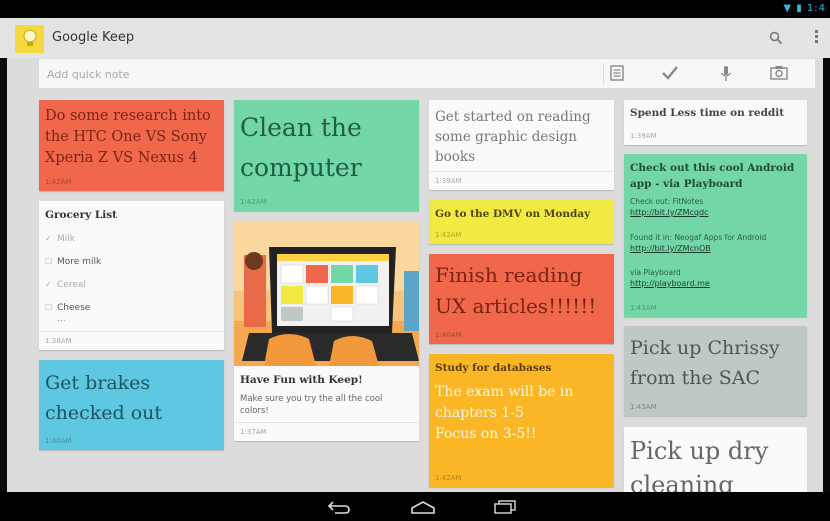  I want to click on list-item-label: More milk, so click(79, 262).